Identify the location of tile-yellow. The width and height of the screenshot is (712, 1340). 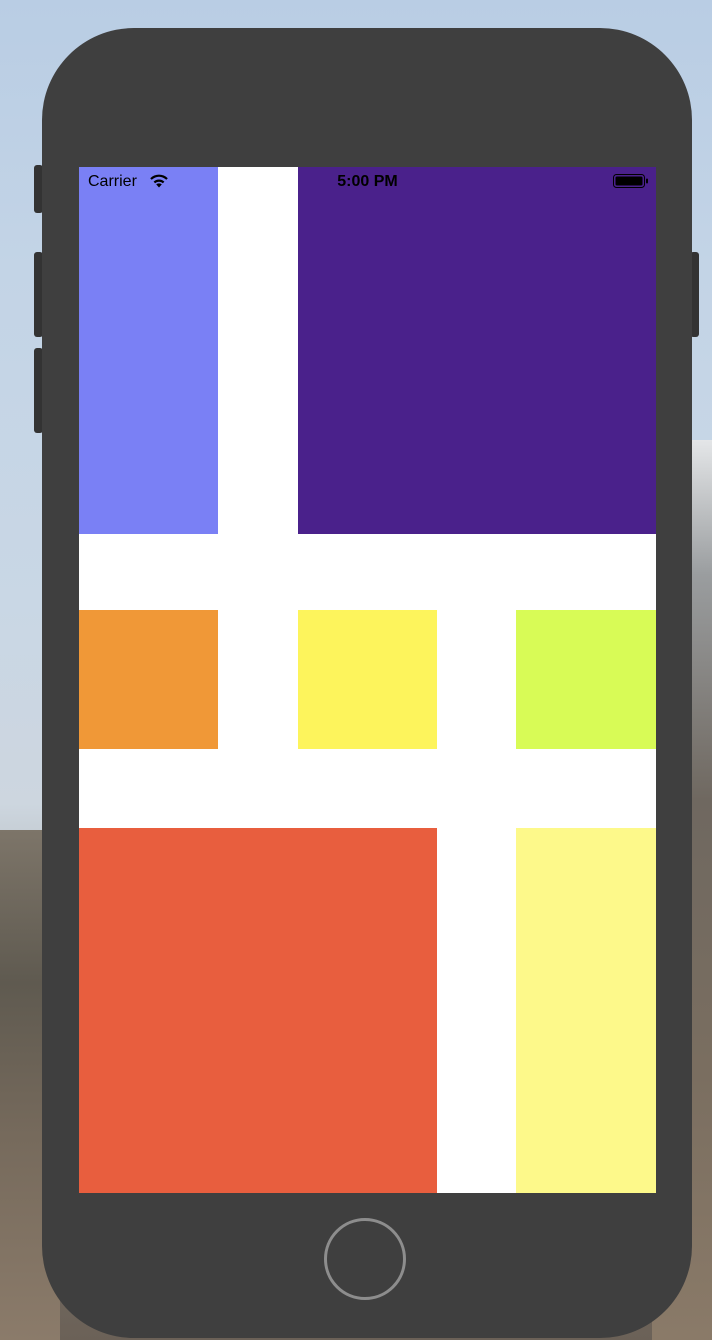
(367, 679).